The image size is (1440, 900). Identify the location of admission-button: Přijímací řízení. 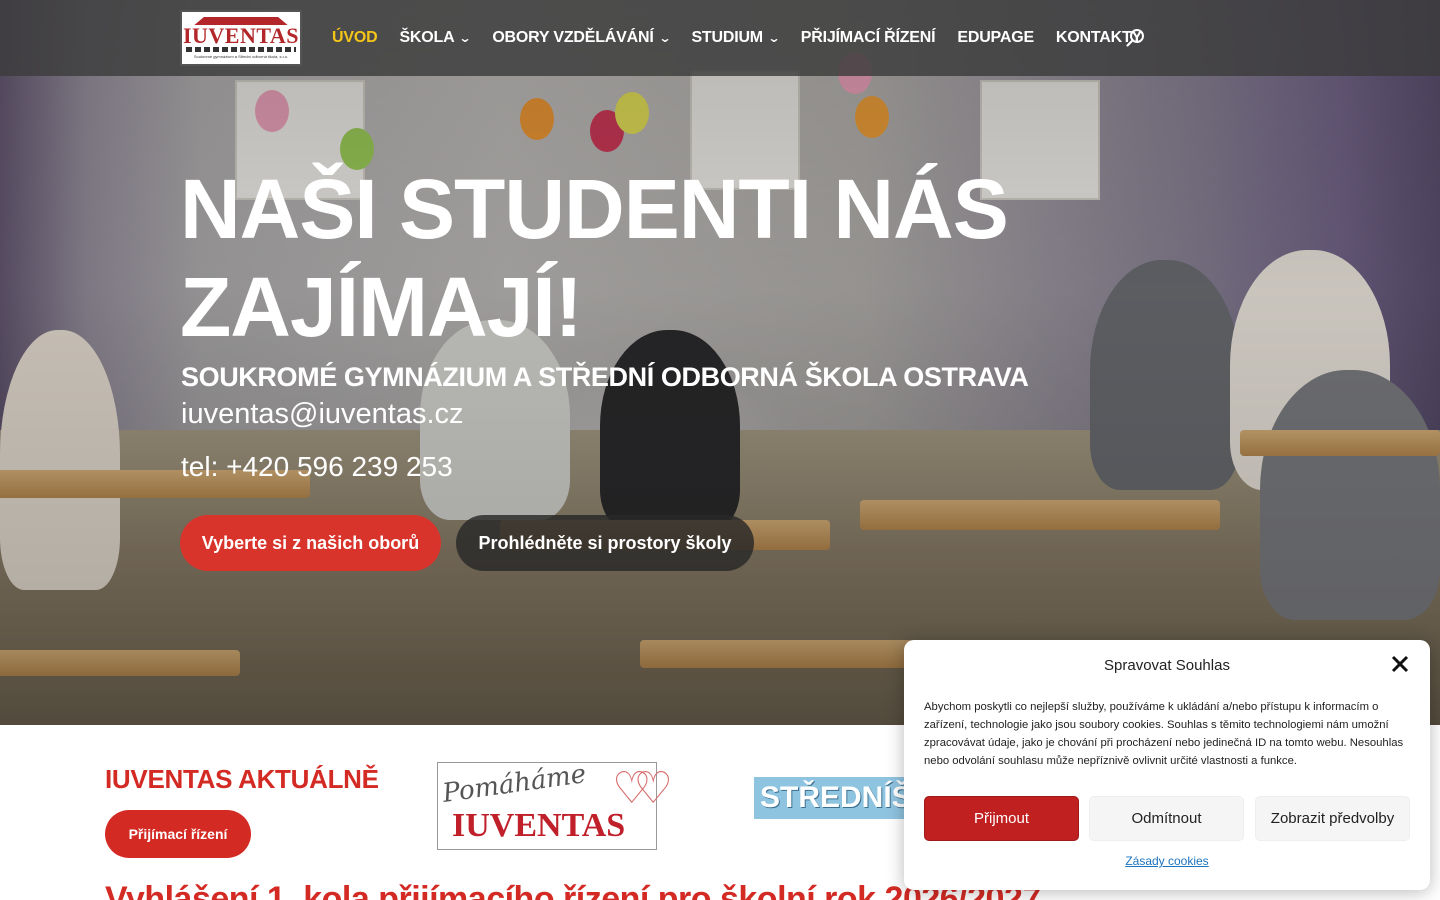
(178, 834).